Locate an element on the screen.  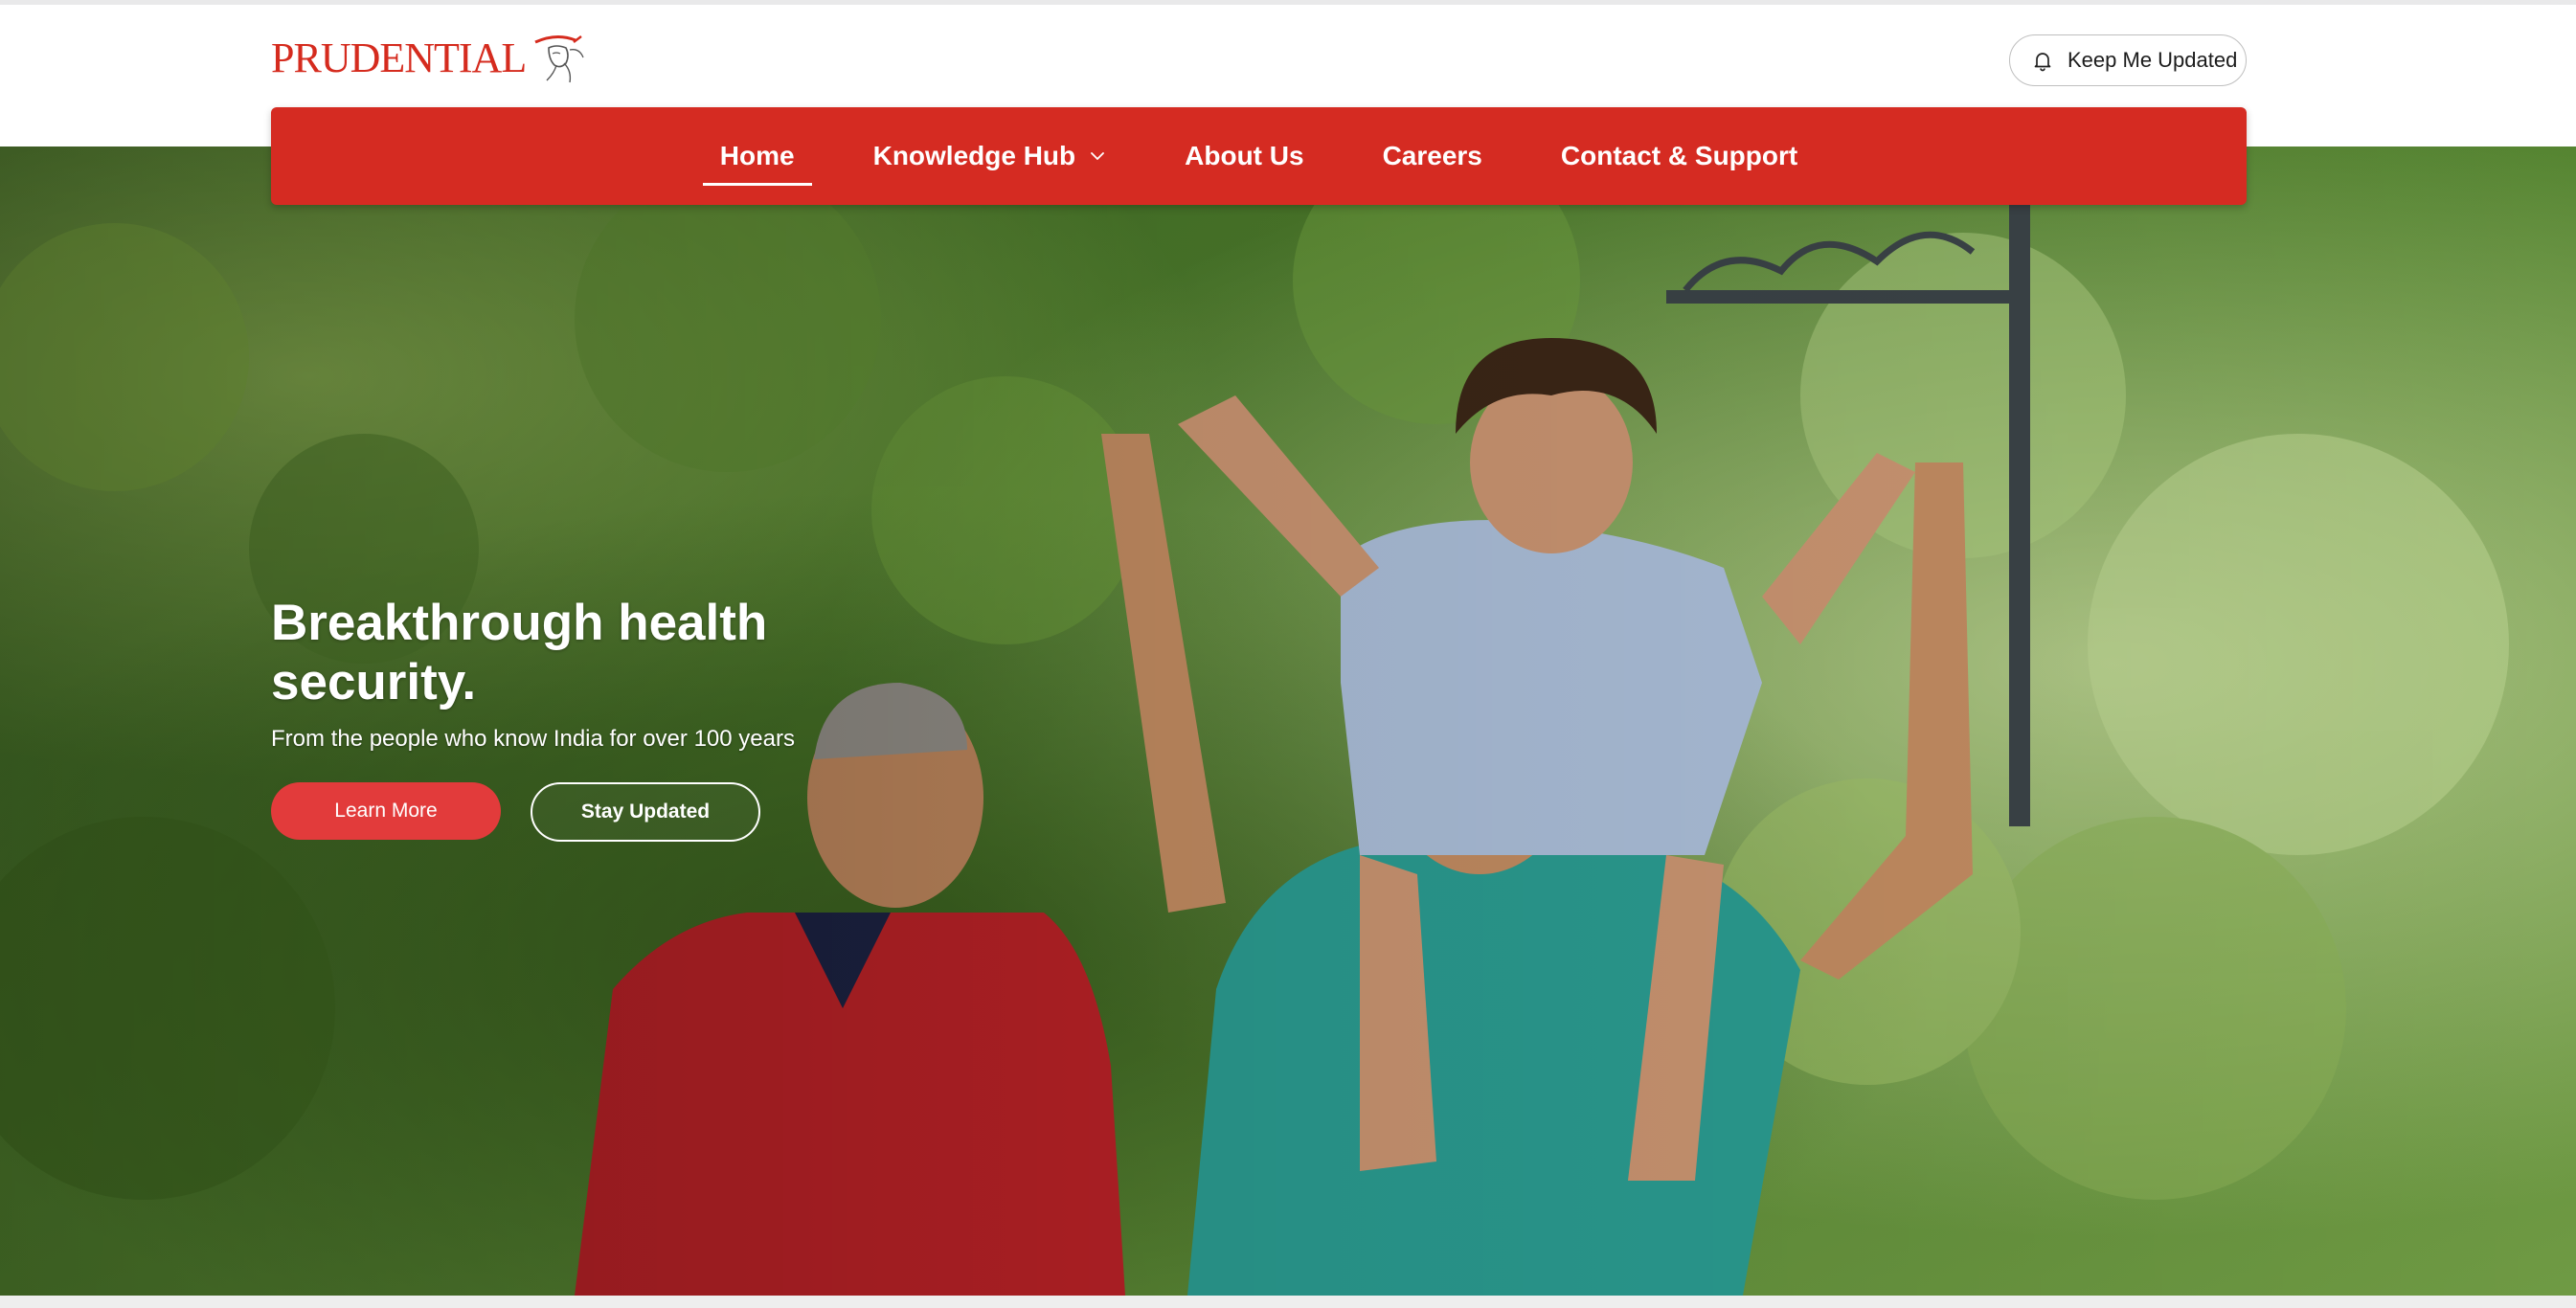
rock-emblem-icon is located at coordinates (559, 59).